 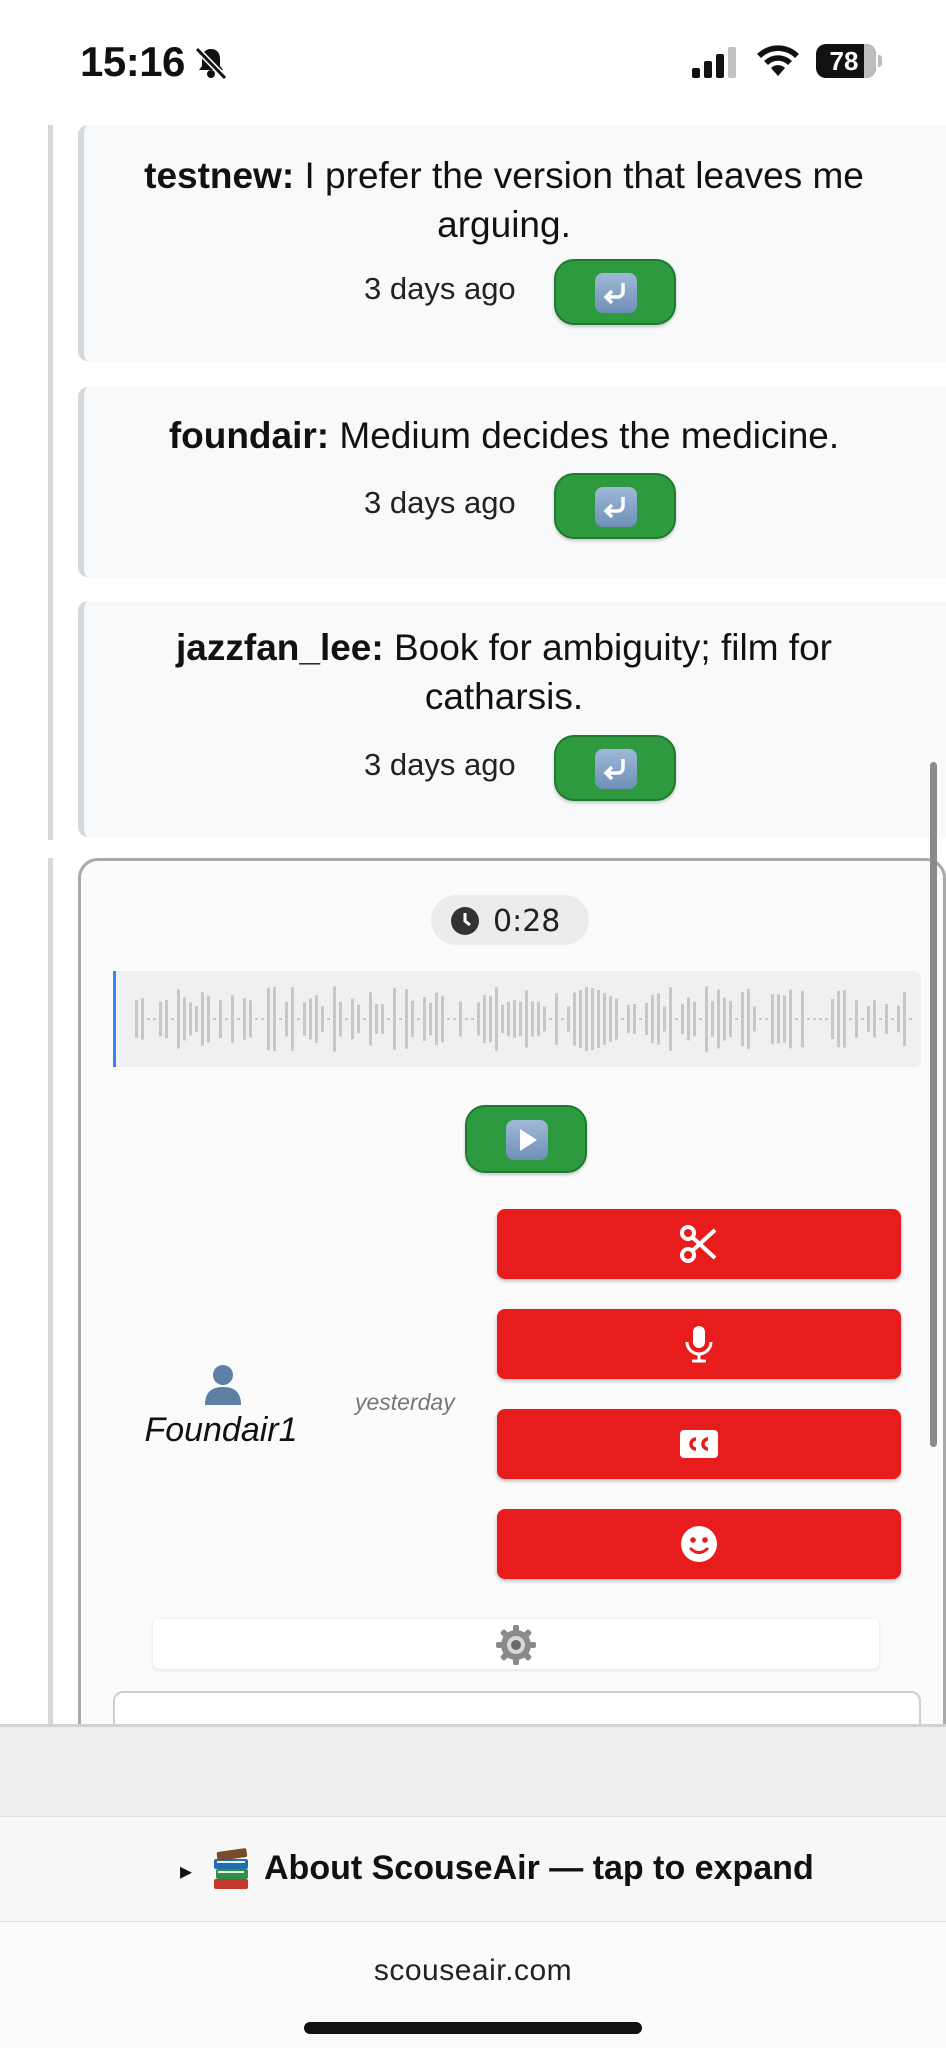 I want to click on comment-meta: 3 days ago, so click(x=515, y=507).